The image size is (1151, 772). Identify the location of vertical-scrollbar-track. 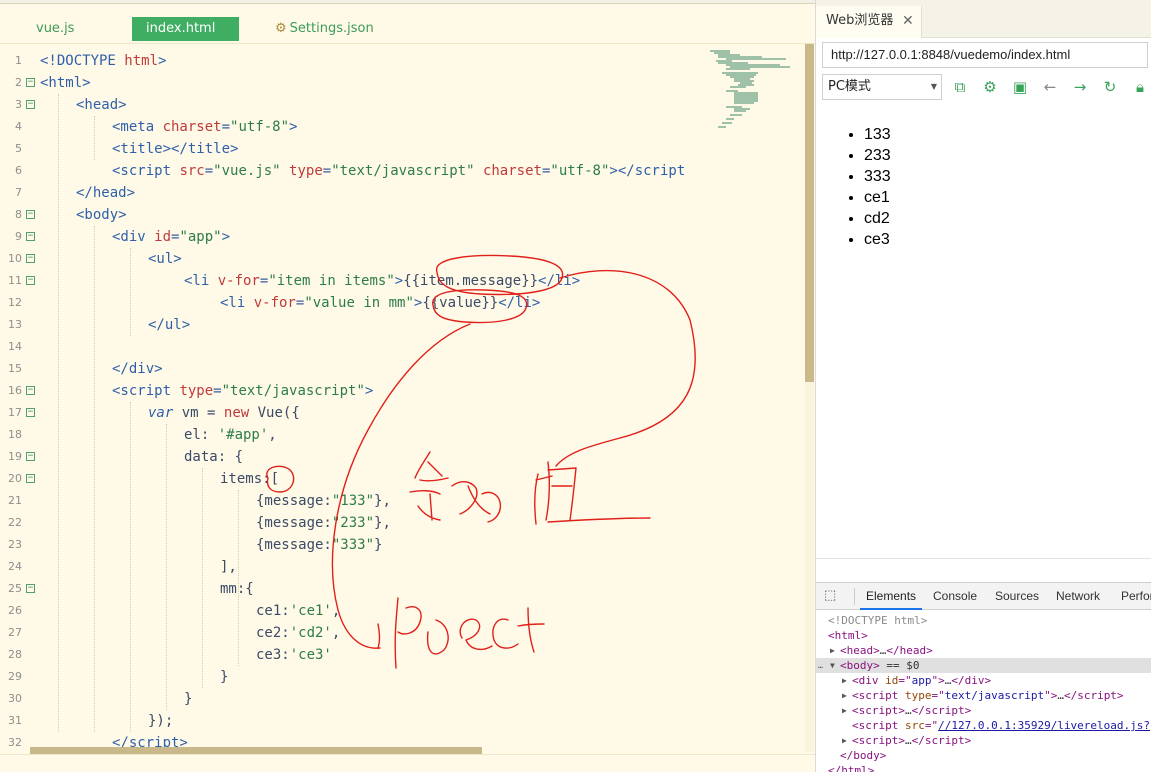
(809, 567).